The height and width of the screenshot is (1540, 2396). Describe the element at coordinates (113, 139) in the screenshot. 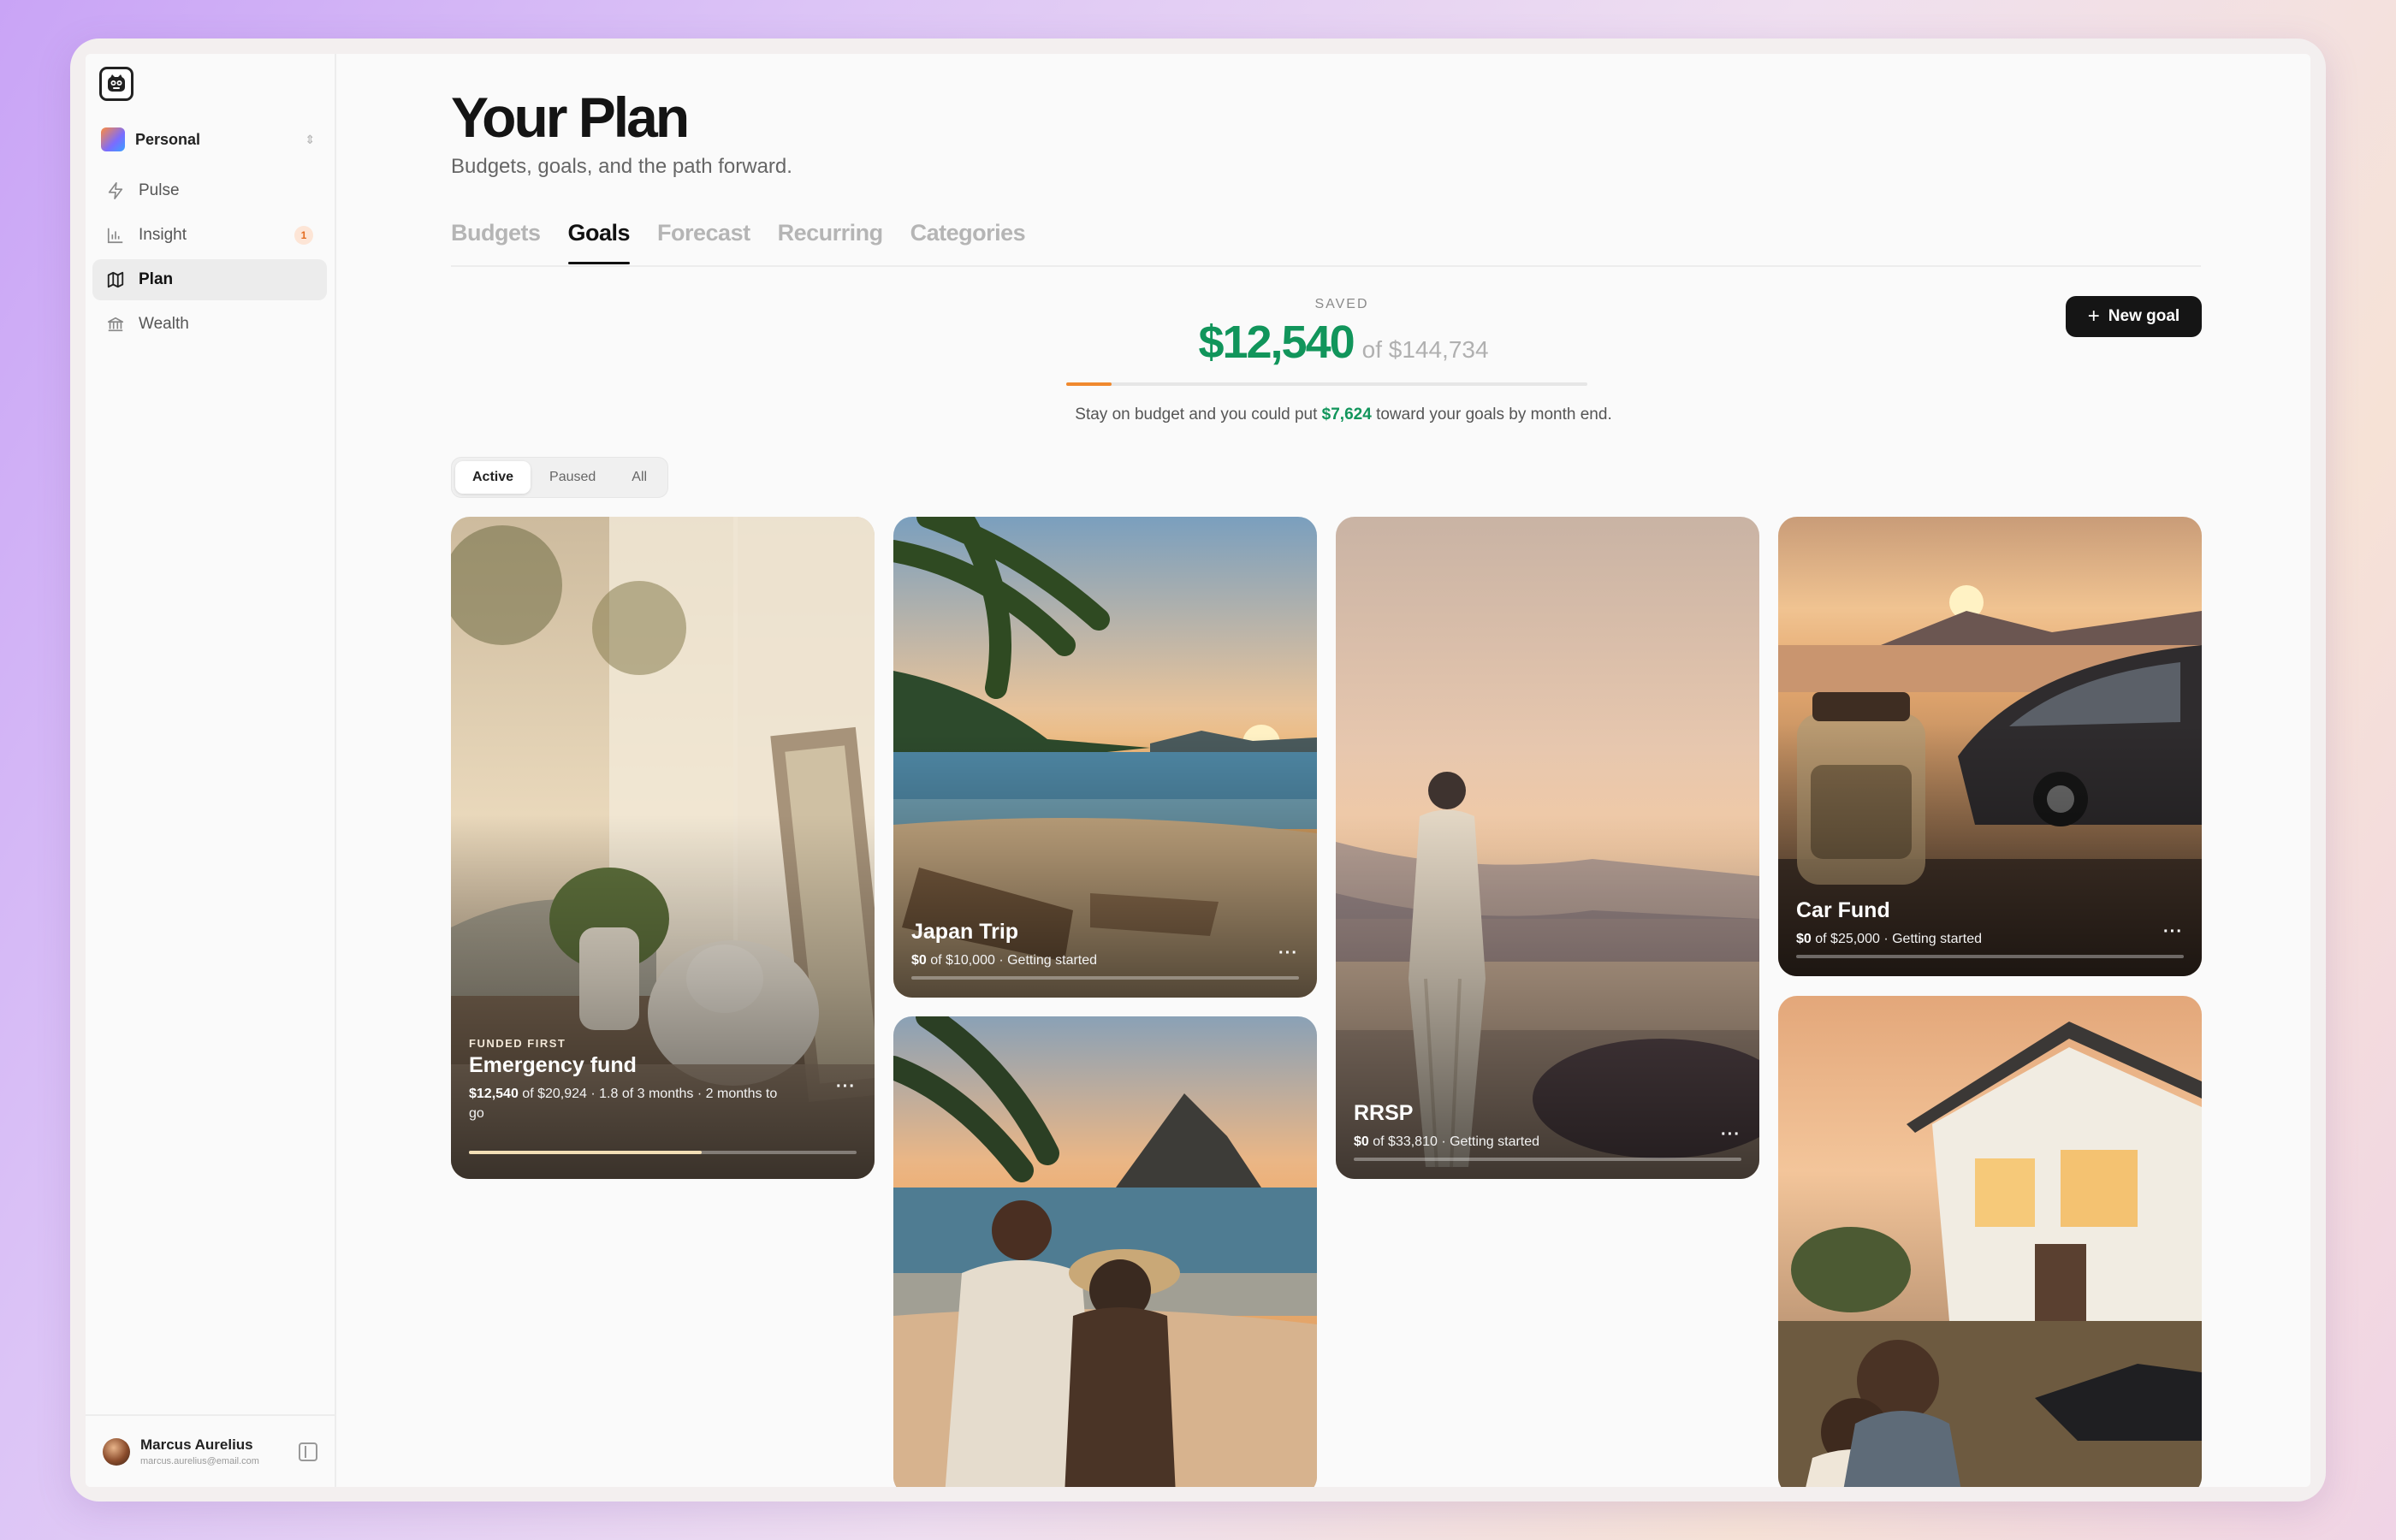

I see `workspace-avatar-icon` at that location.